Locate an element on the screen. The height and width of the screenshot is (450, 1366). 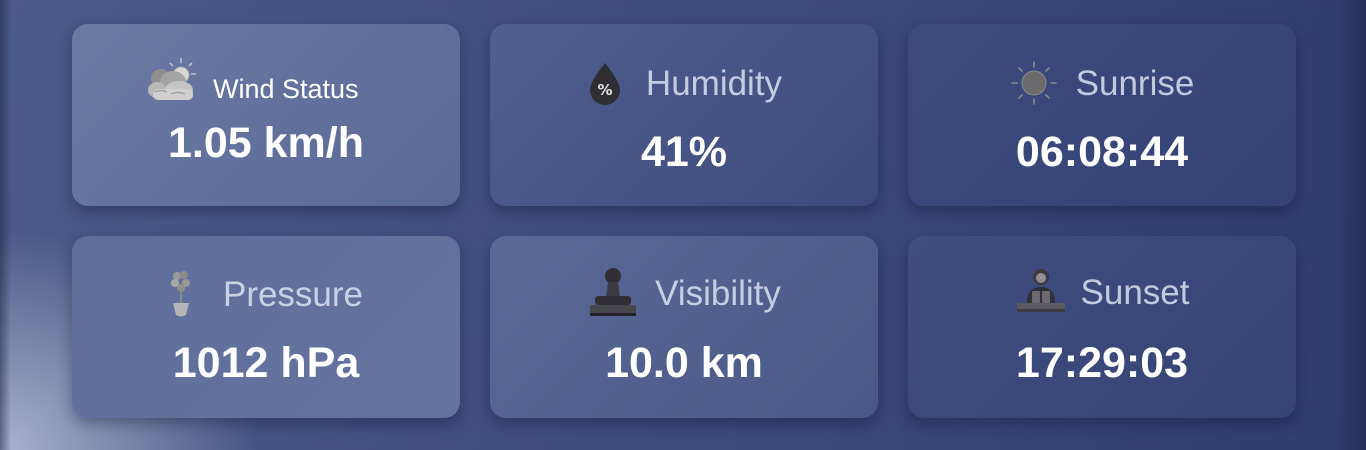
cloud-sun-icon is located at coordinates (173, 79).